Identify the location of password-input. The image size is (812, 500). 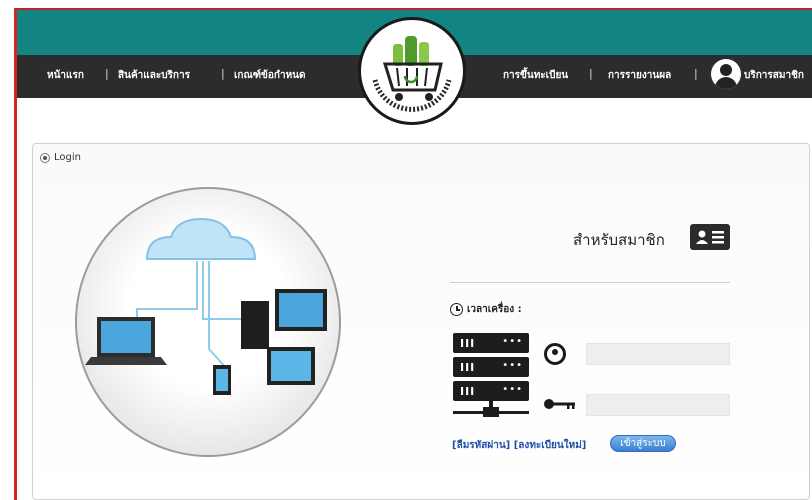
(658, 406).